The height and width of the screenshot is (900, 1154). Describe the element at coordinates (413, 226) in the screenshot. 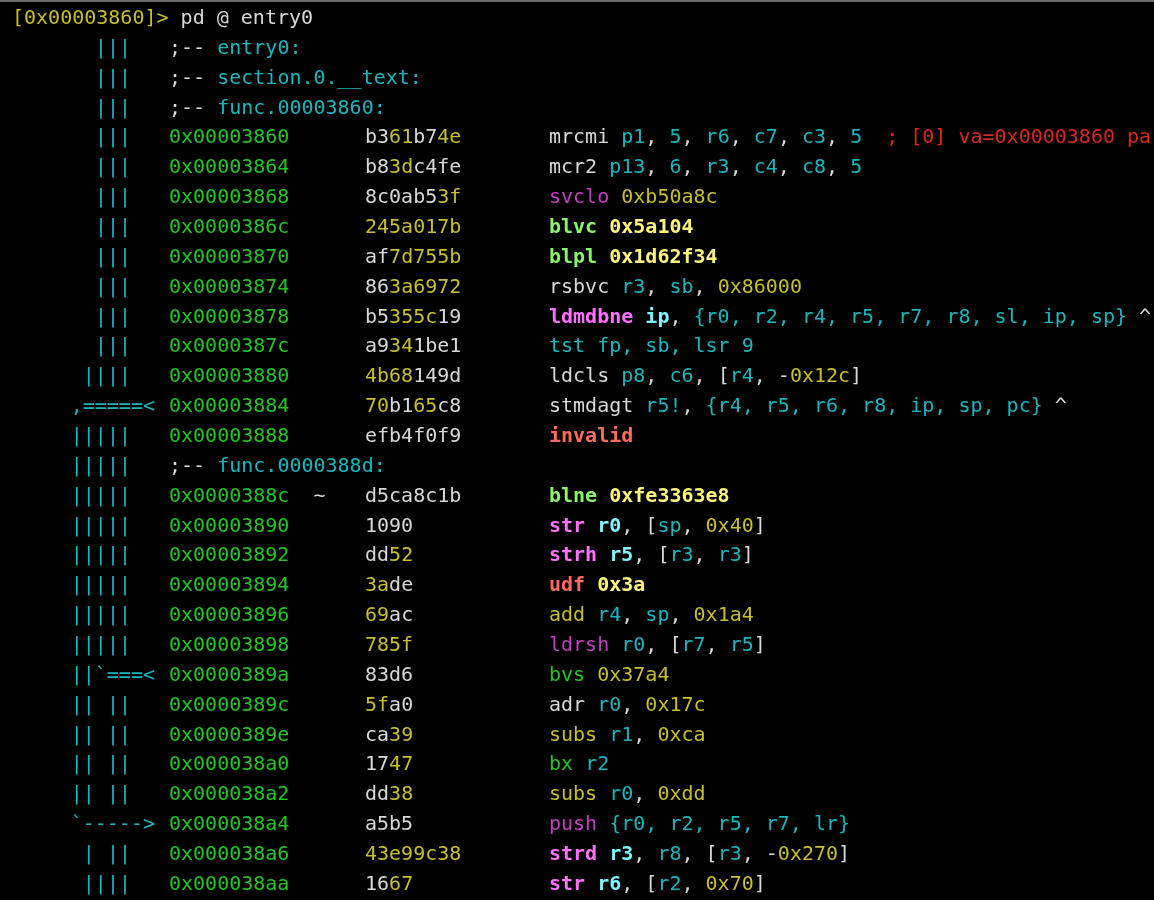

I see `byte-text: 245a017b` at that location.